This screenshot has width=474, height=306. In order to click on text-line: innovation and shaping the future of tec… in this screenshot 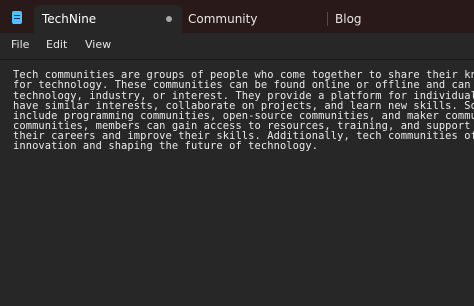, I will do `click(166, 146)`.